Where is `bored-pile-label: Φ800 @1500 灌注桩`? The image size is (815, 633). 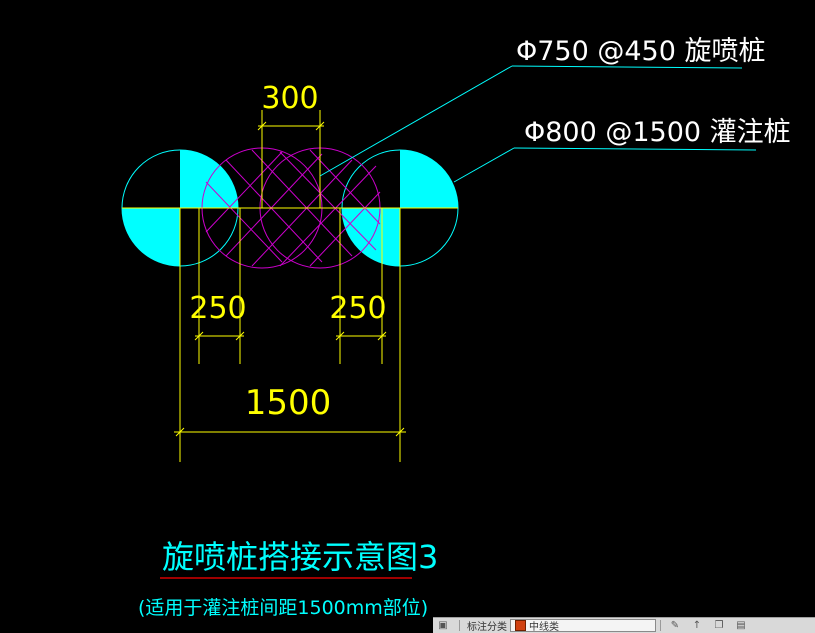
bored-pile-label: Φ800 @1500 灌注桩 is located at coordinates (657, 132).